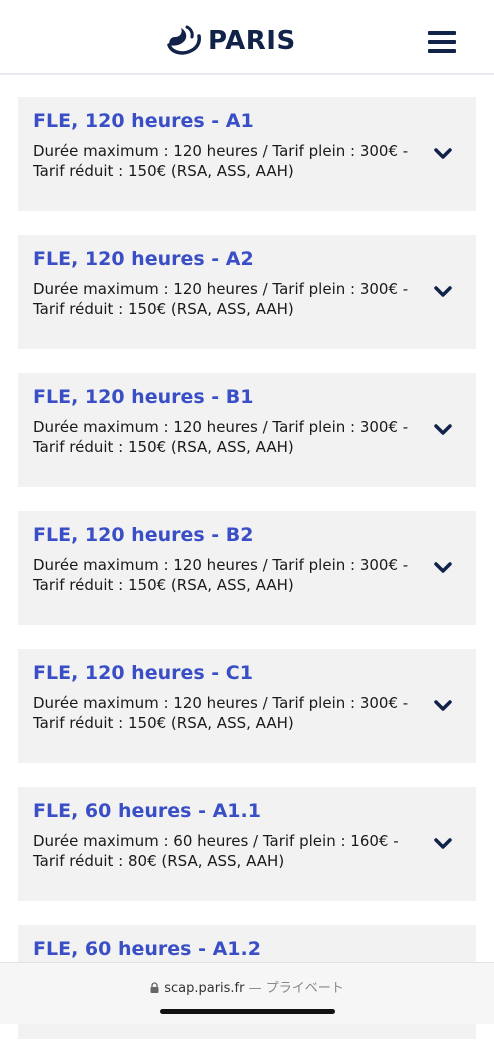 Image resolution: width=494 pixels, height=1063 pixels. I want to click on course-title: FLE, 120 heures - A2, so click(143, 259).